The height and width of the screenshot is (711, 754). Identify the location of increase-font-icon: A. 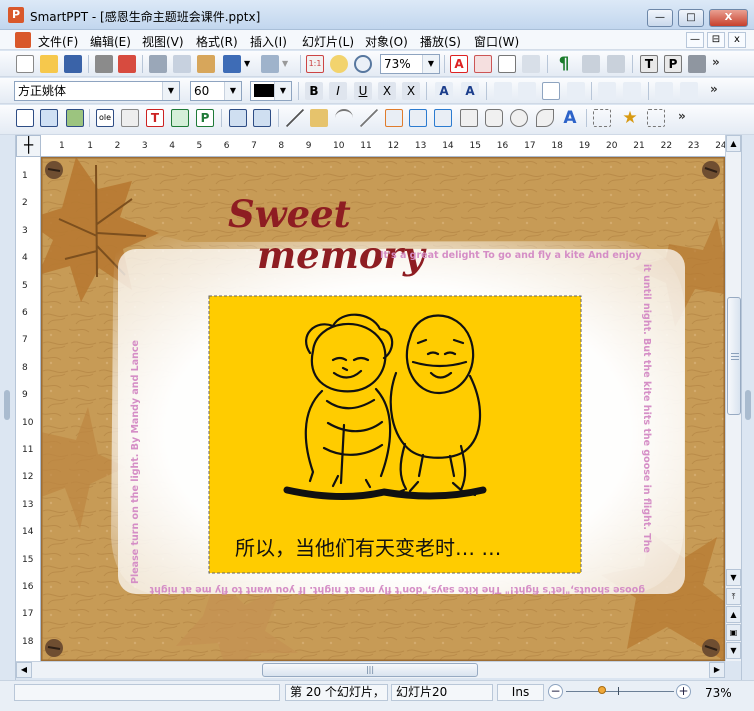
(444, 91).